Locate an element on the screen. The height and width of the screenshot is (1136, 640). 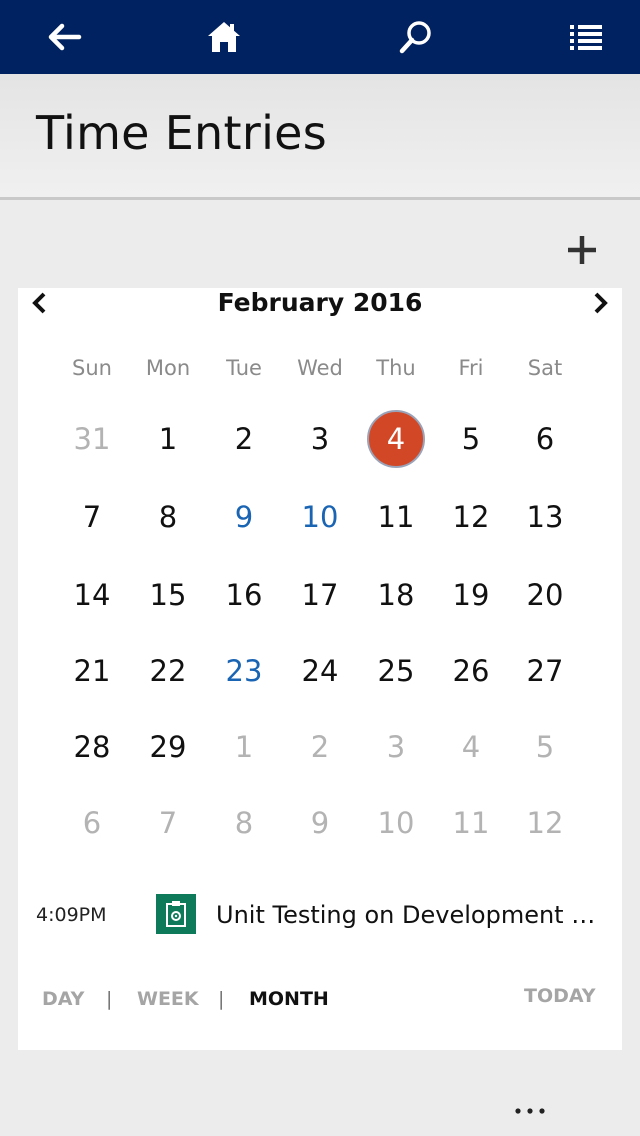
next-month-button is located at coordinates (600, 303).